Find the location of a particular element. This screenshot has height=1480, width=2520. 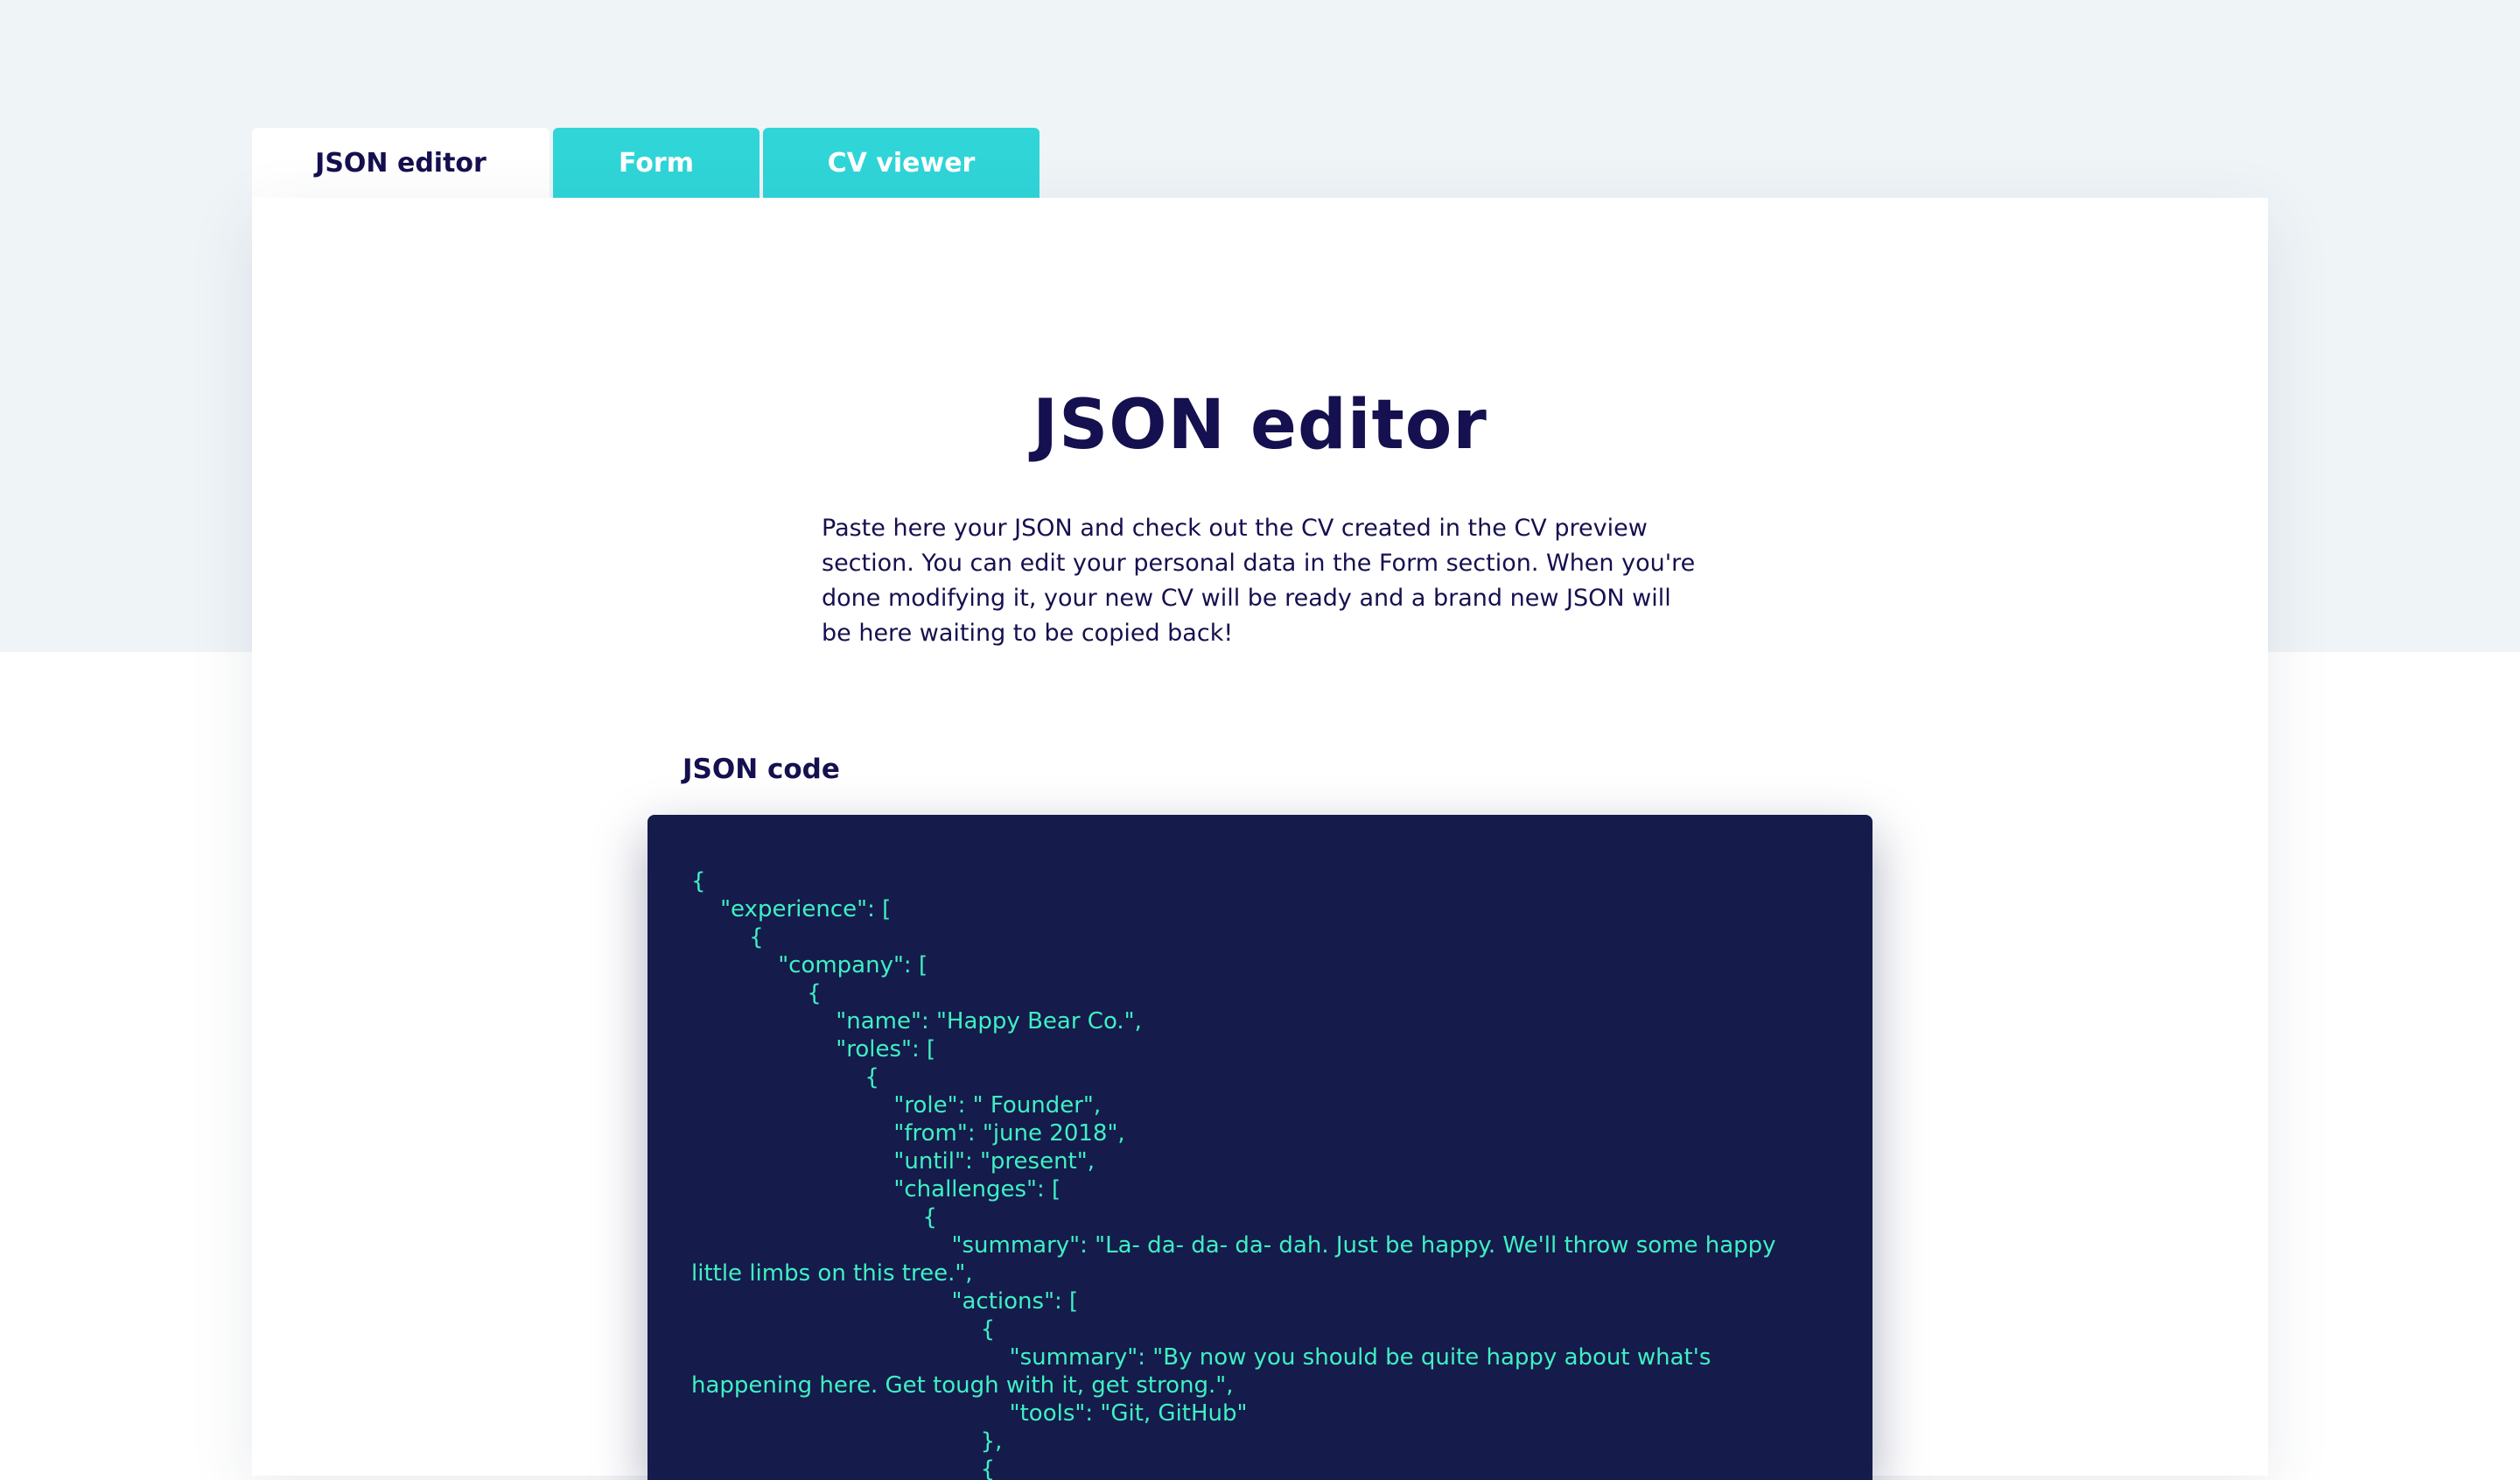

tab-bar: JSON editor Form CV viewer is located at coordinates (646, 163).